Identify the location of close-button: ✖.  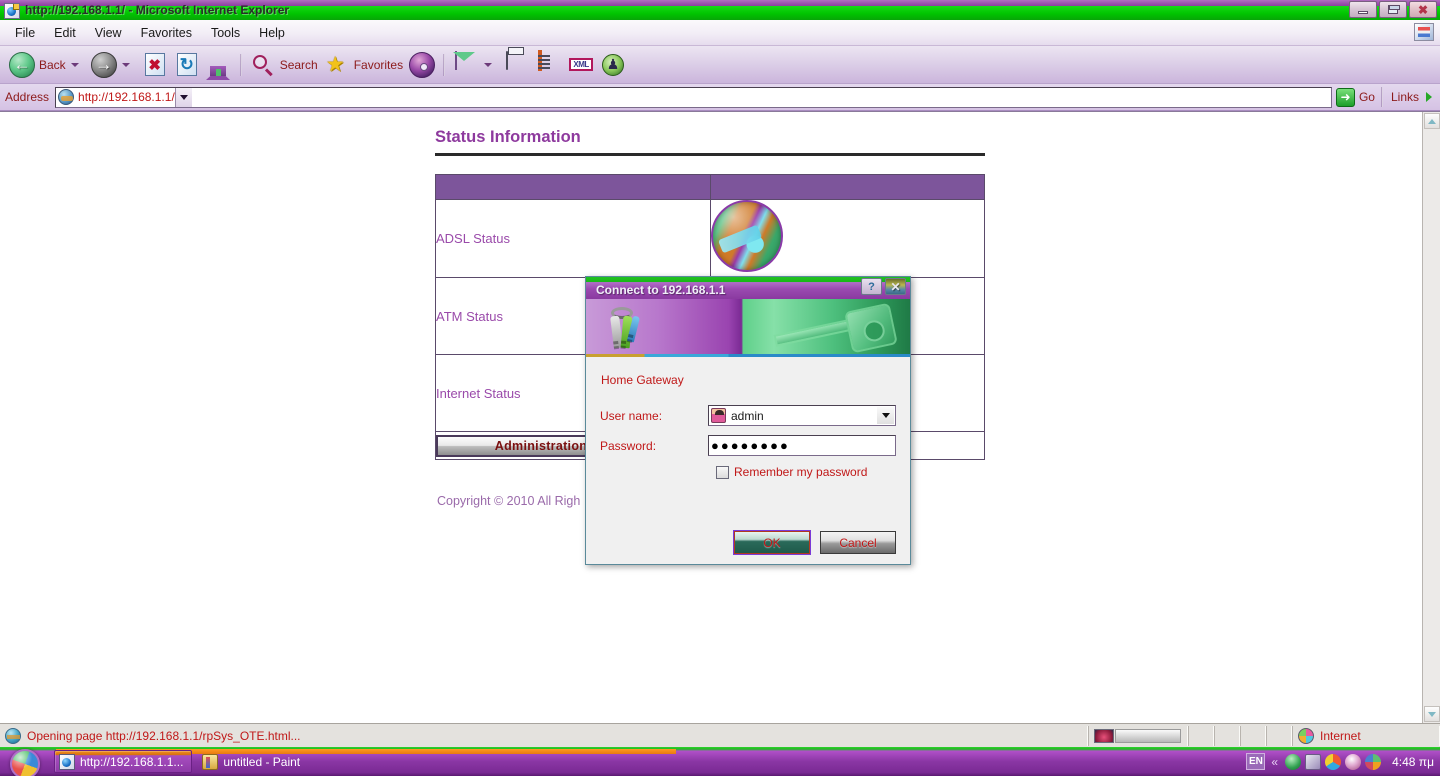
(1423, 9).